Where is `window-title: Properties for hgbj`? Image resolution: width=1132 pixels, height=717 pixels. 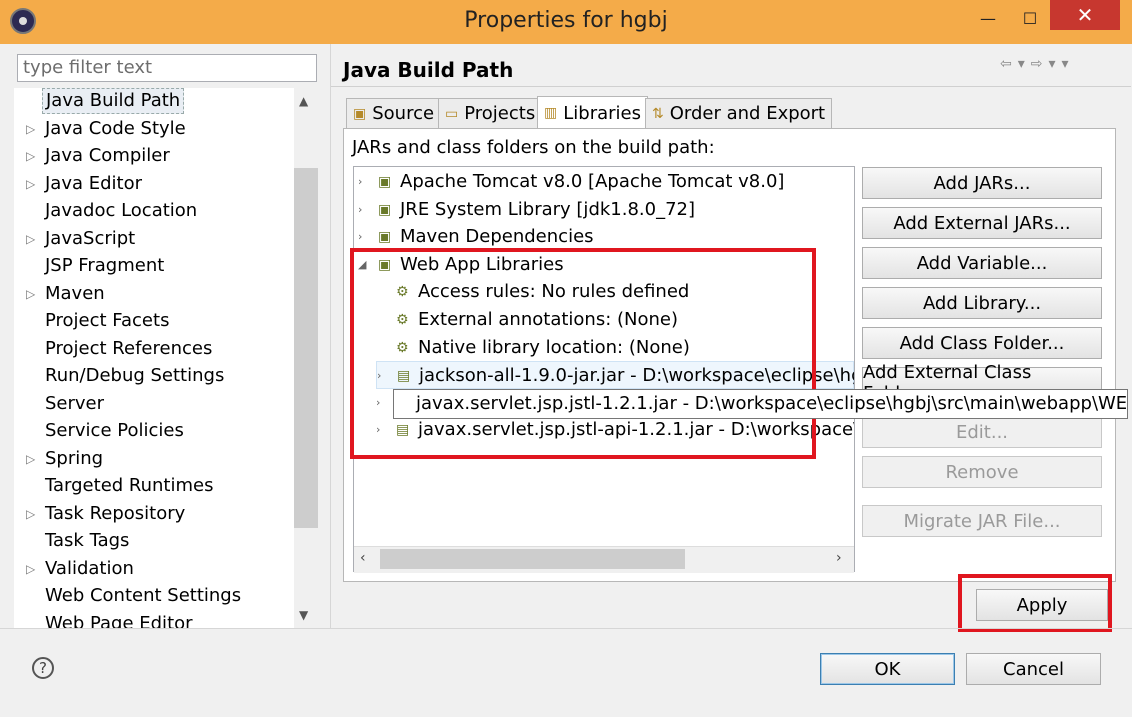
window-title: Properties for hgbj is located at coordinates (566, 20).